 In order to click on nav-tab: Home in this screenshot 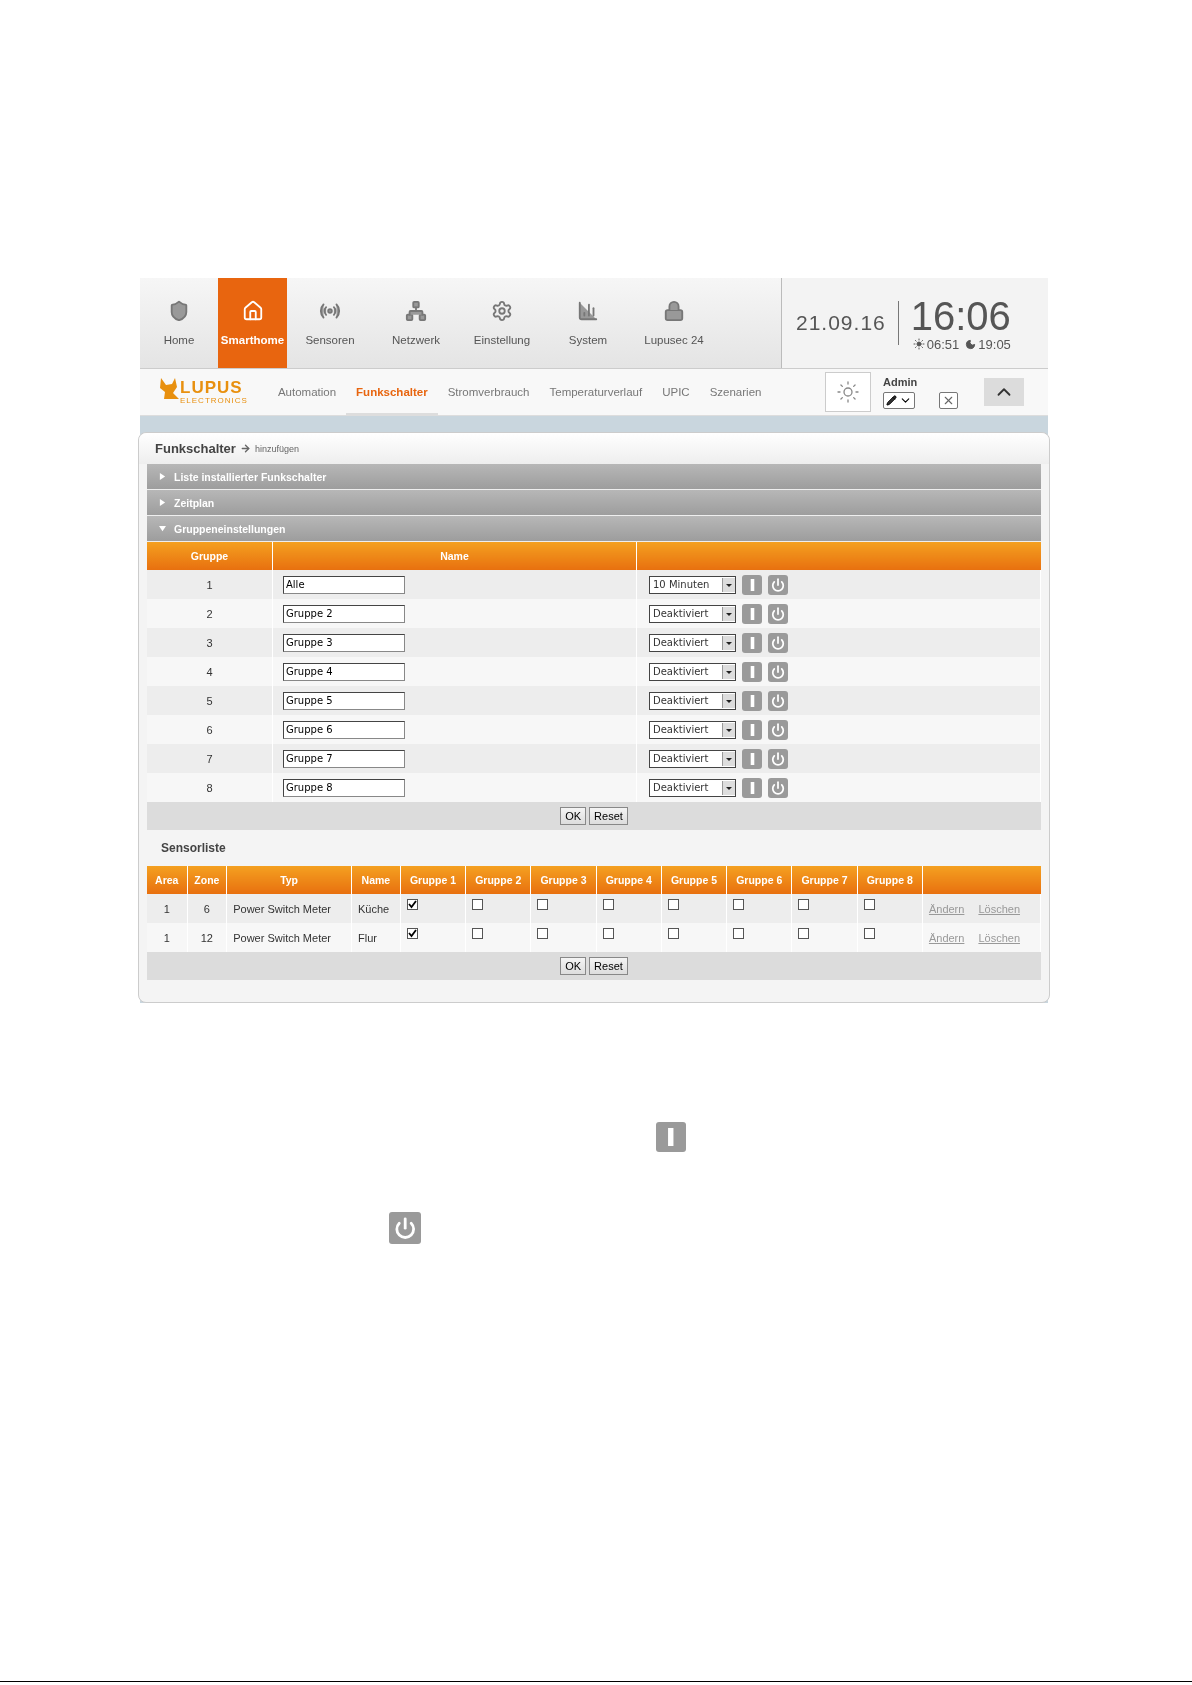, I will do `click(179, 323)`.